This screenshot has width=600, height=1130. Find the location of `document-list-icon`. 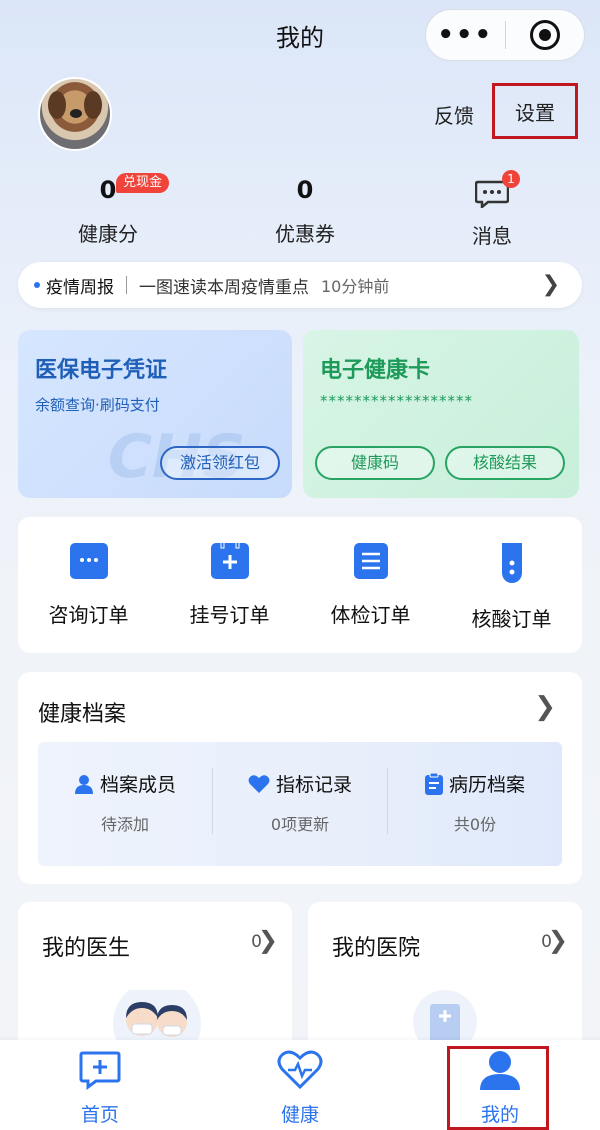

document-list-icon is located at coordinates (370, 561).